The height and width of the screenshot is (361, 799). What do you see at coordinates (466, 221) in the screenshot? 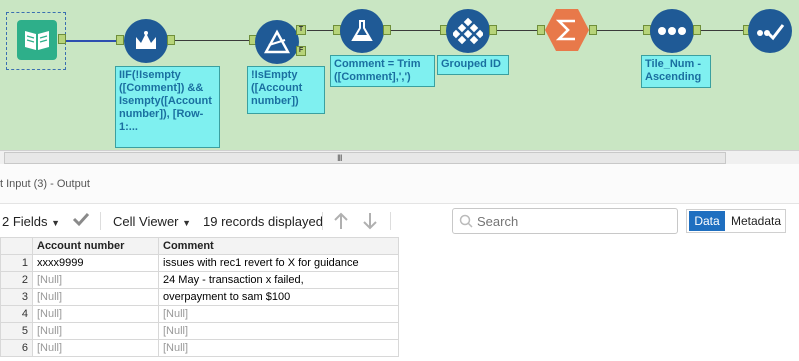
I see `search-icon` at bounding box center [466, 221].